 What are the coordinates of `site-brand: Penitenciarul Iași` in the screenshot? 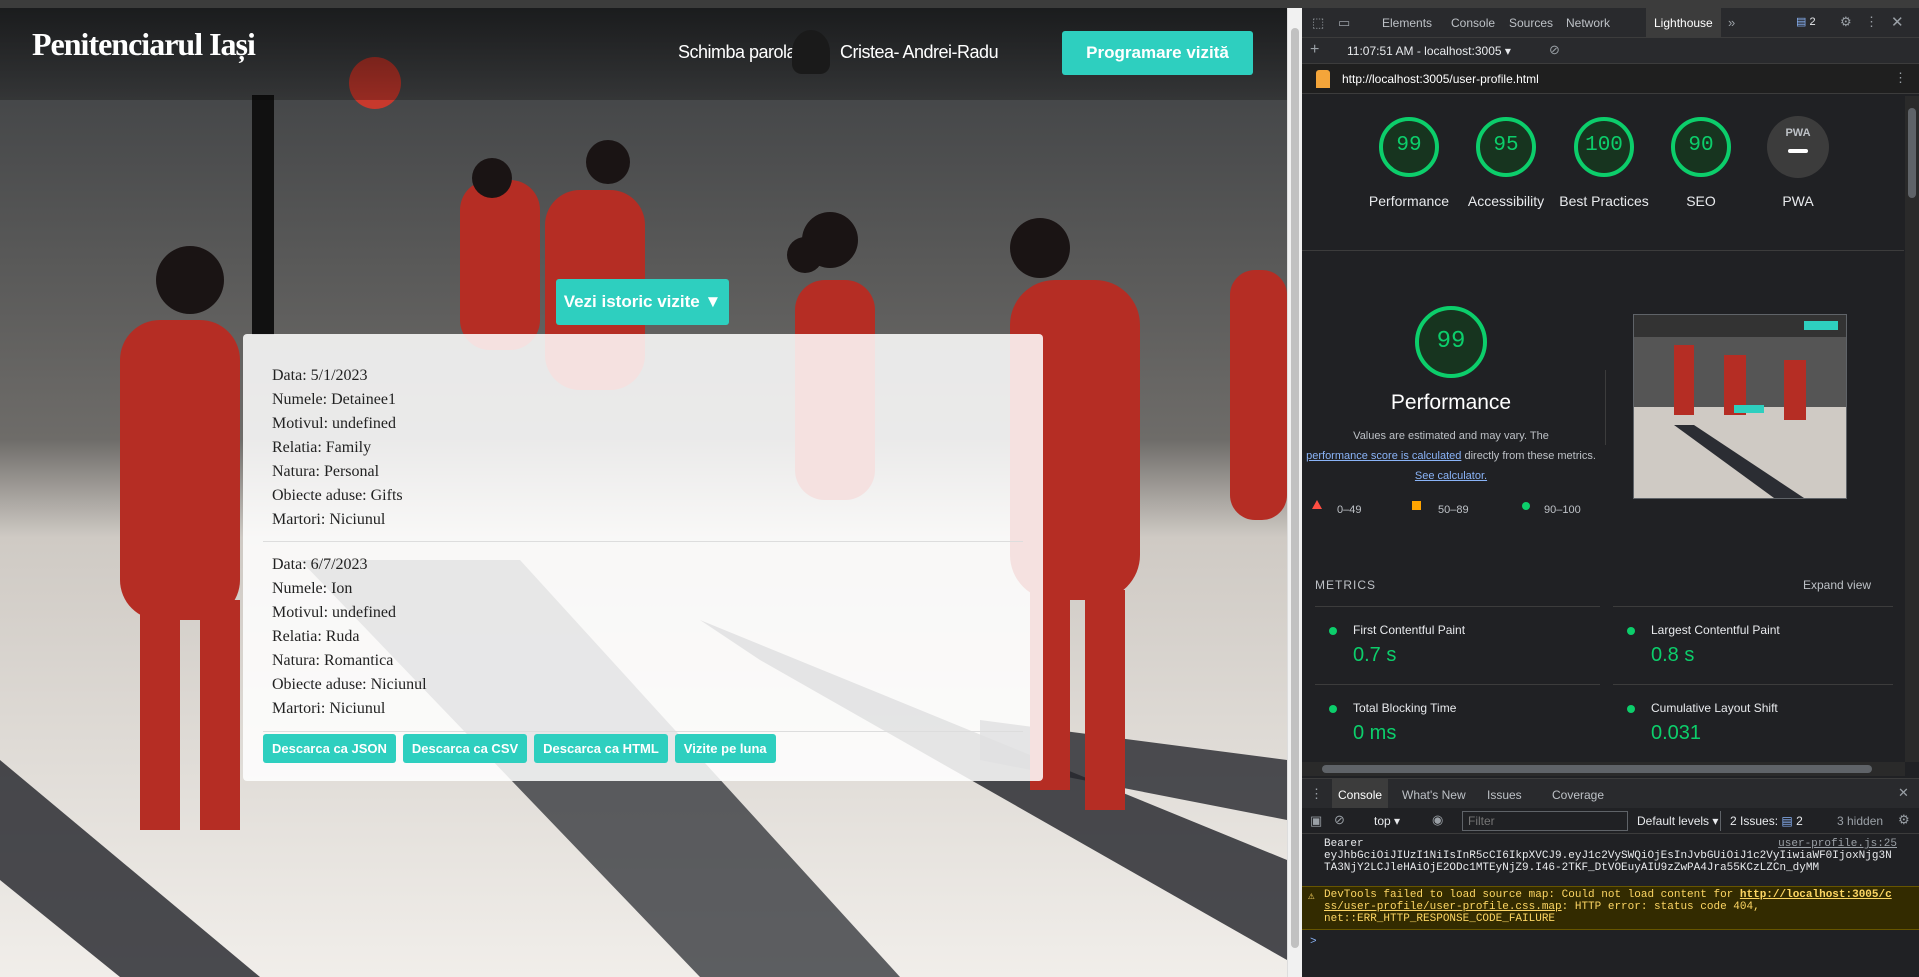 It's located at (144, 44).